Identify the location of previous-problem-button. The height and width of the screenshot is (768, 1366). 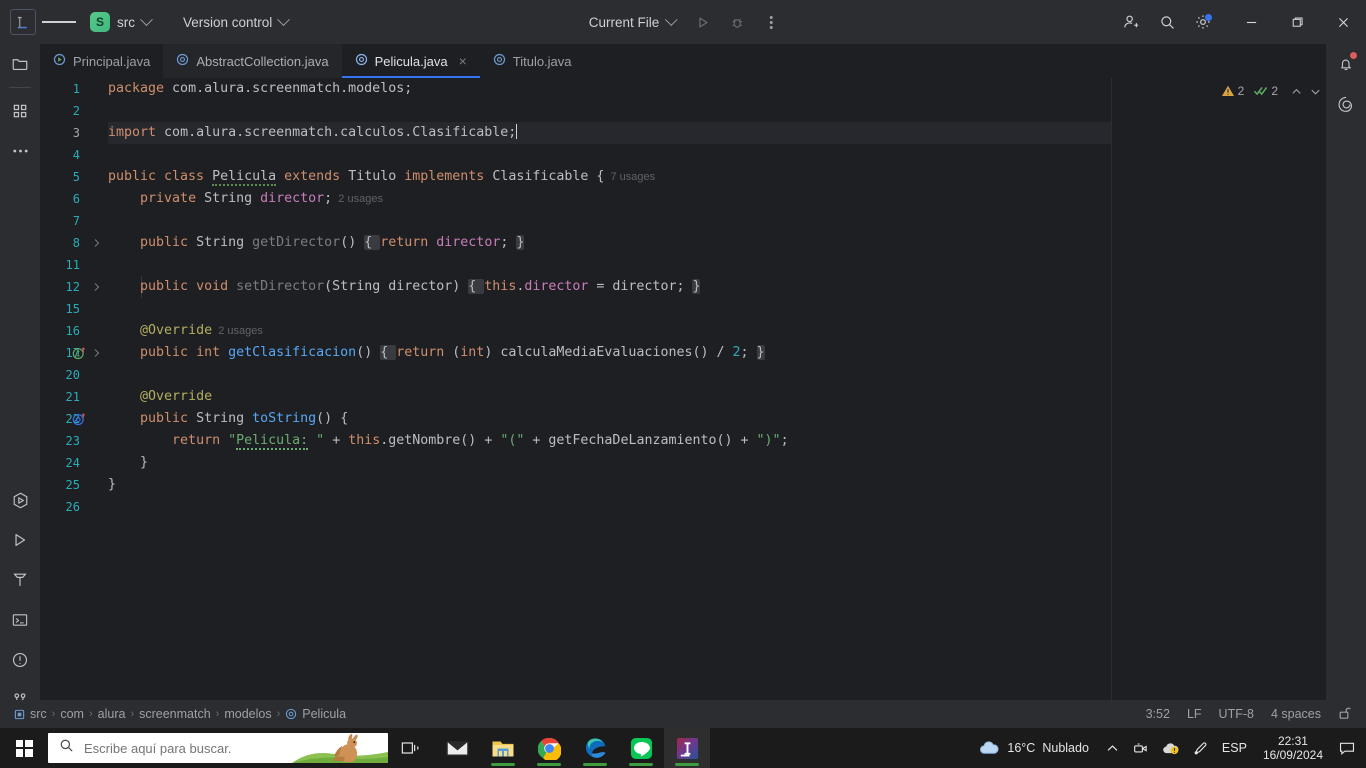
(1296, 91).